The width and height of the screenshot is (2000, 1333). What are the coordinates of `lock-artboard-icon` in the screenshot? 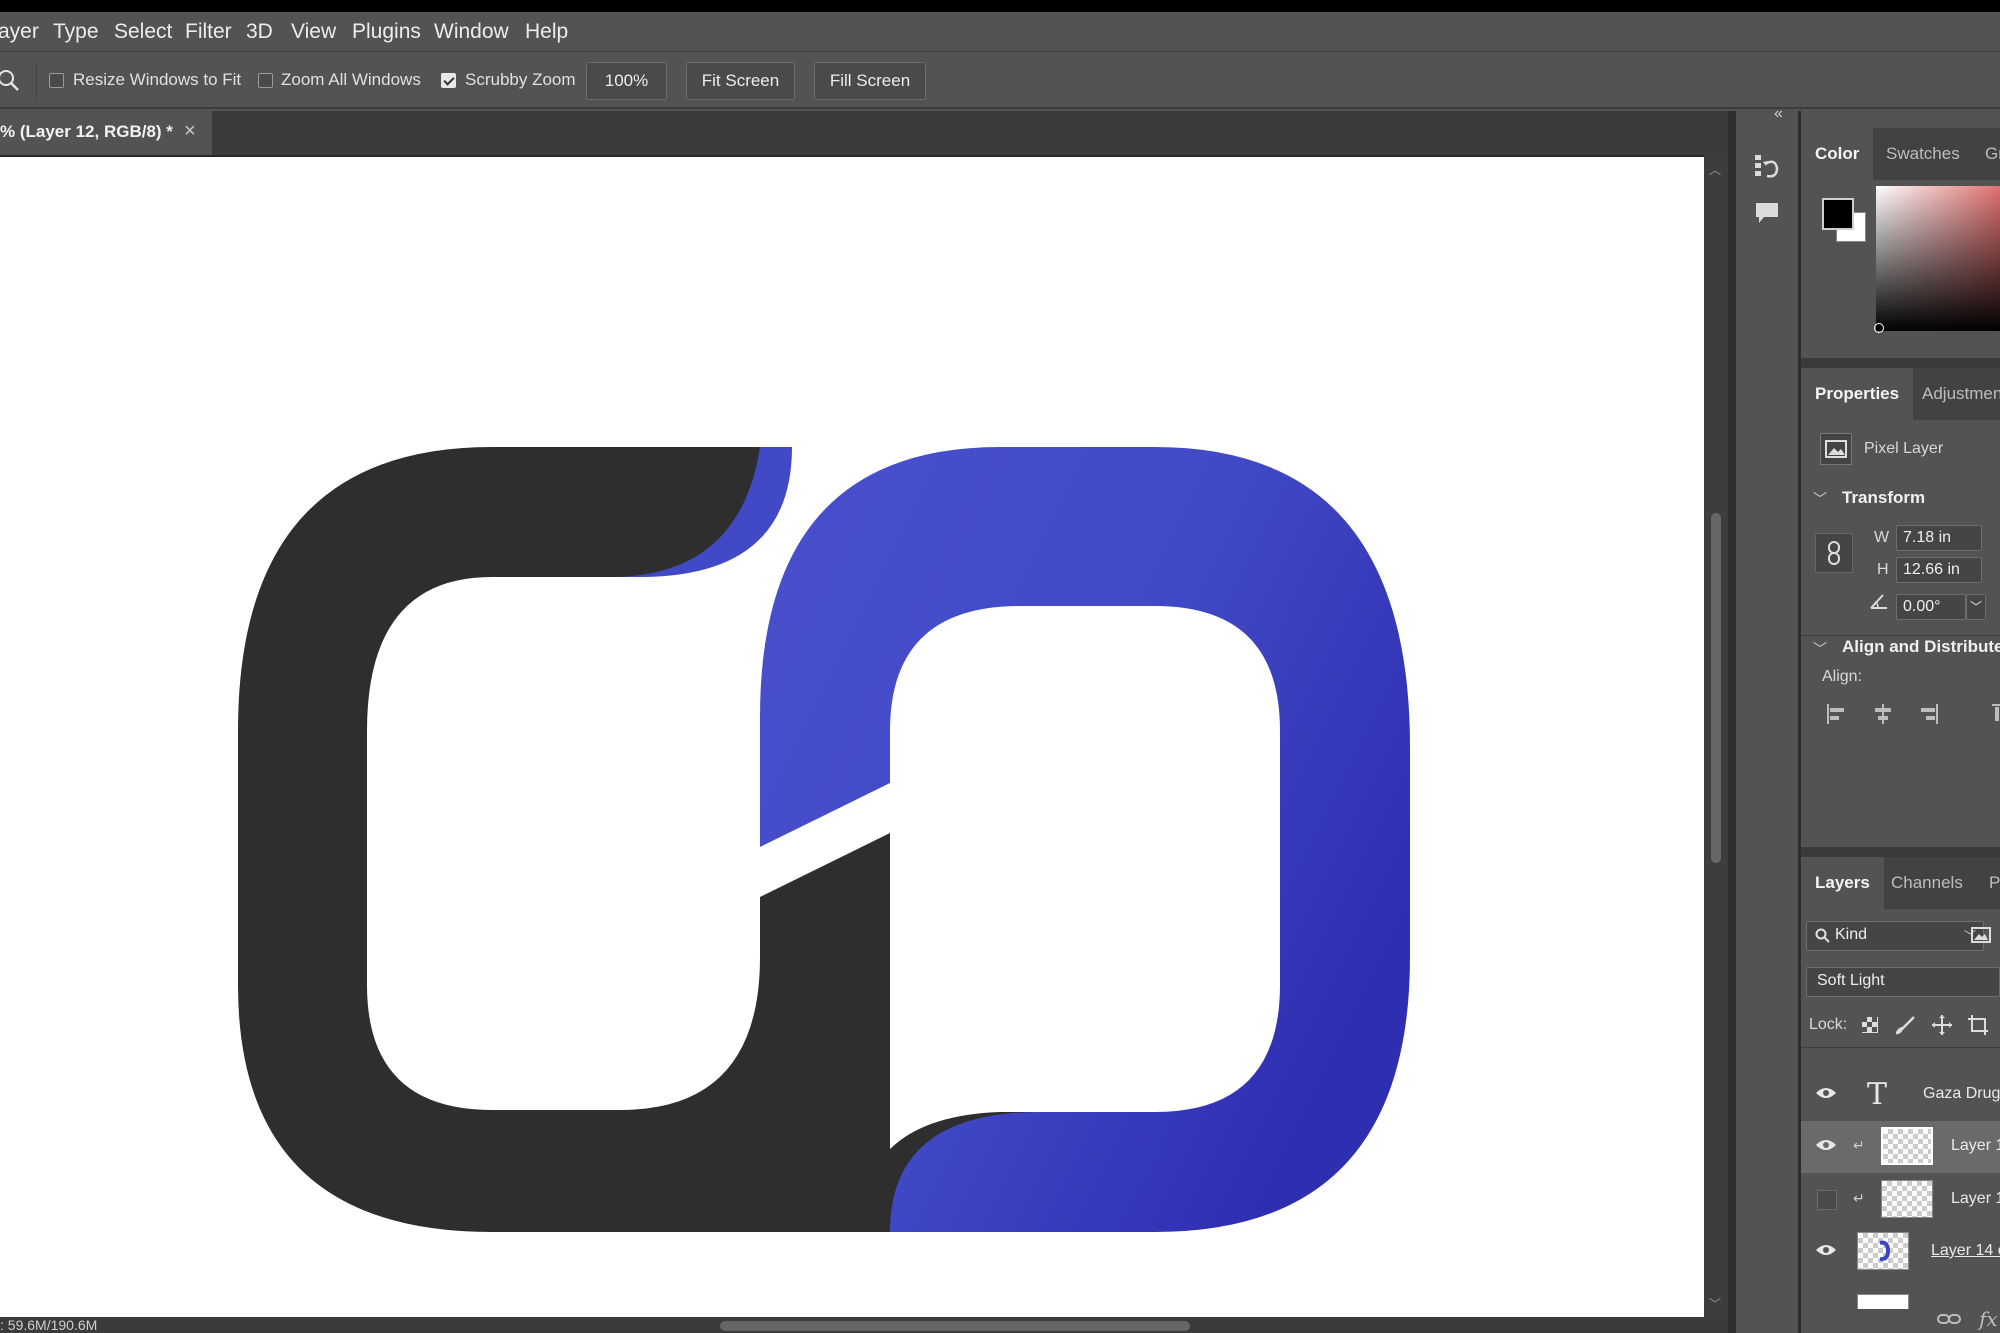 It's located at (1978, 1027).